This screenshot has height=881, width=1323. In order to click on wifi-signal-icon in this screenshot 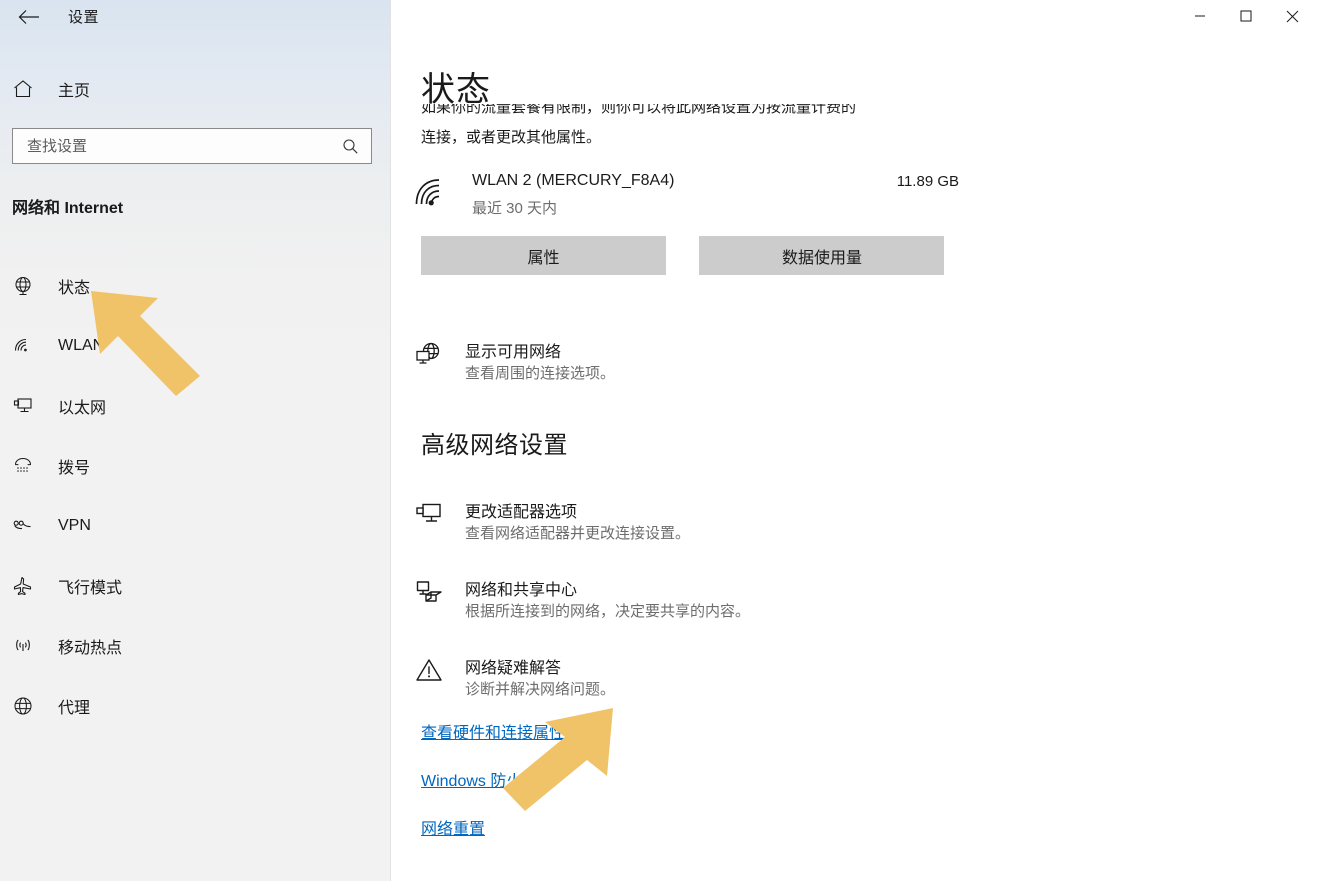, I will do `click(432, 195)`.